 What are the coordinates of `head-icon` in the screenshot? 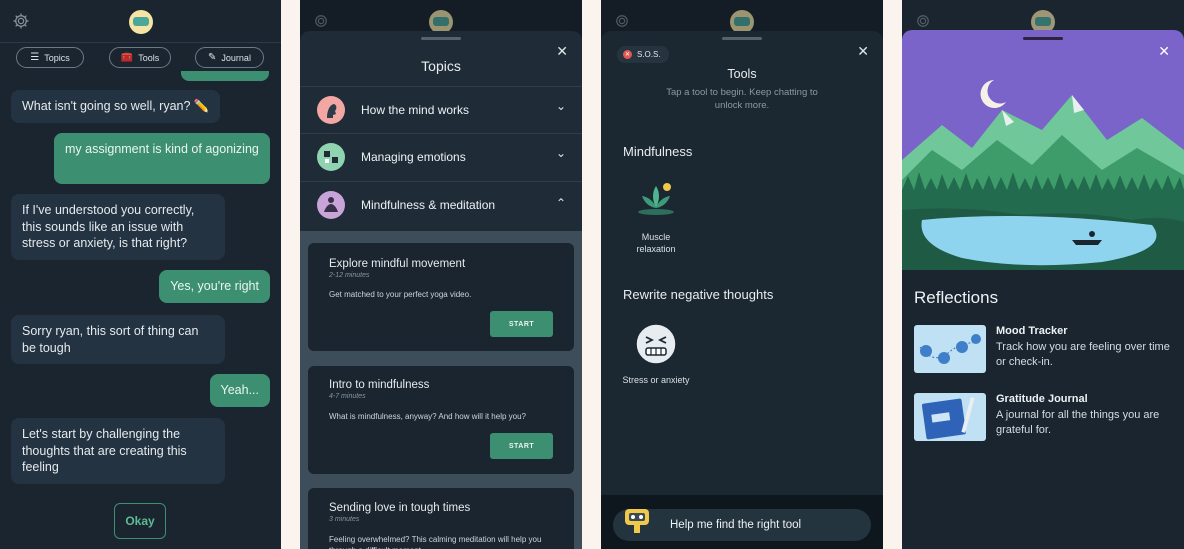 It's located at (331, 110).